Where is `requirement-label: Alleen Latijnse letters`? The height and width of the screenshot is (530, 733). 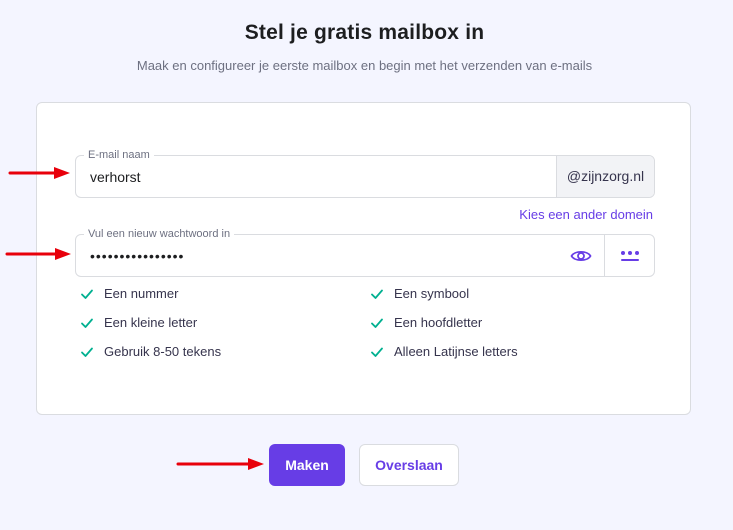
requirement-label: Alleen Latijnse letters is located at coordinates (456, 351).